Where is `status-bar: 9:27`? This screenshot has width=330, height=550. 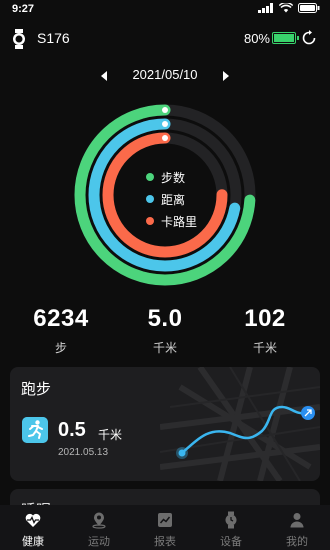 status-bar: 9:27 is located at coordinates (165, 10).